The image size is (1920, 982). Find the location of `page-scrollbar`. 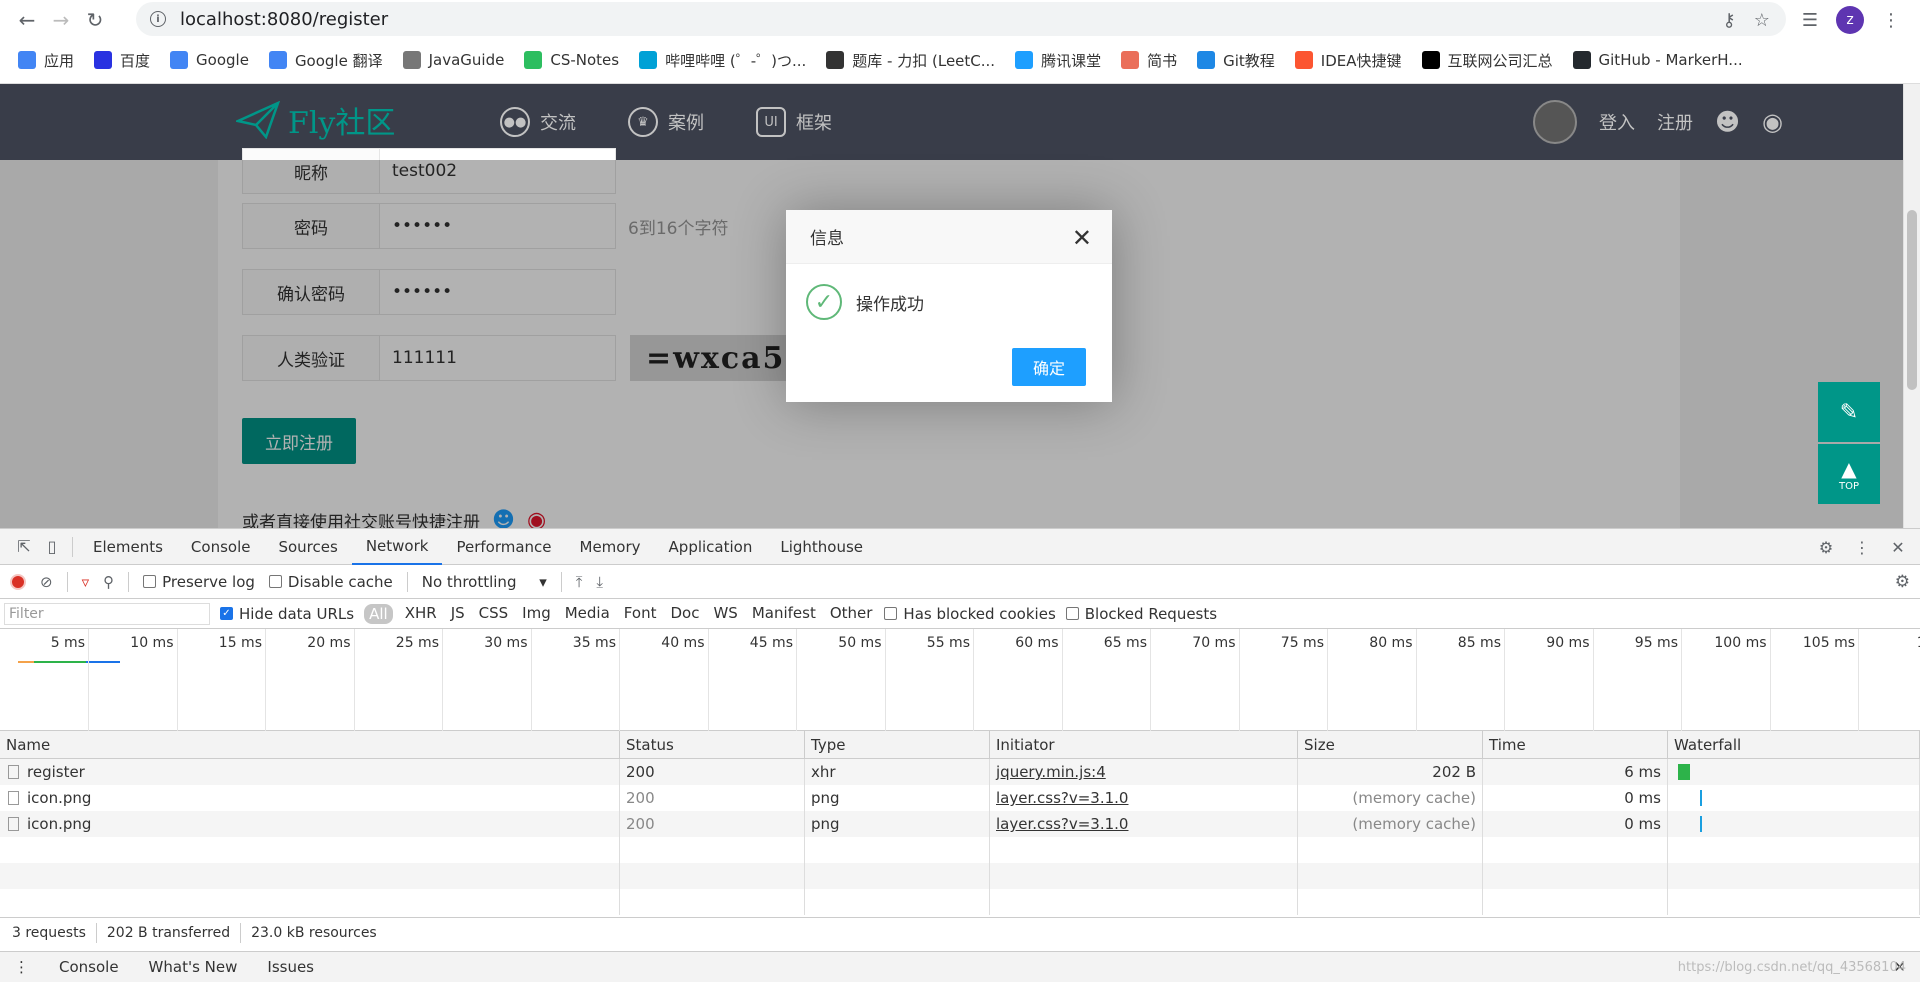

page-scrollbar is located at coordinates (1911, 306).